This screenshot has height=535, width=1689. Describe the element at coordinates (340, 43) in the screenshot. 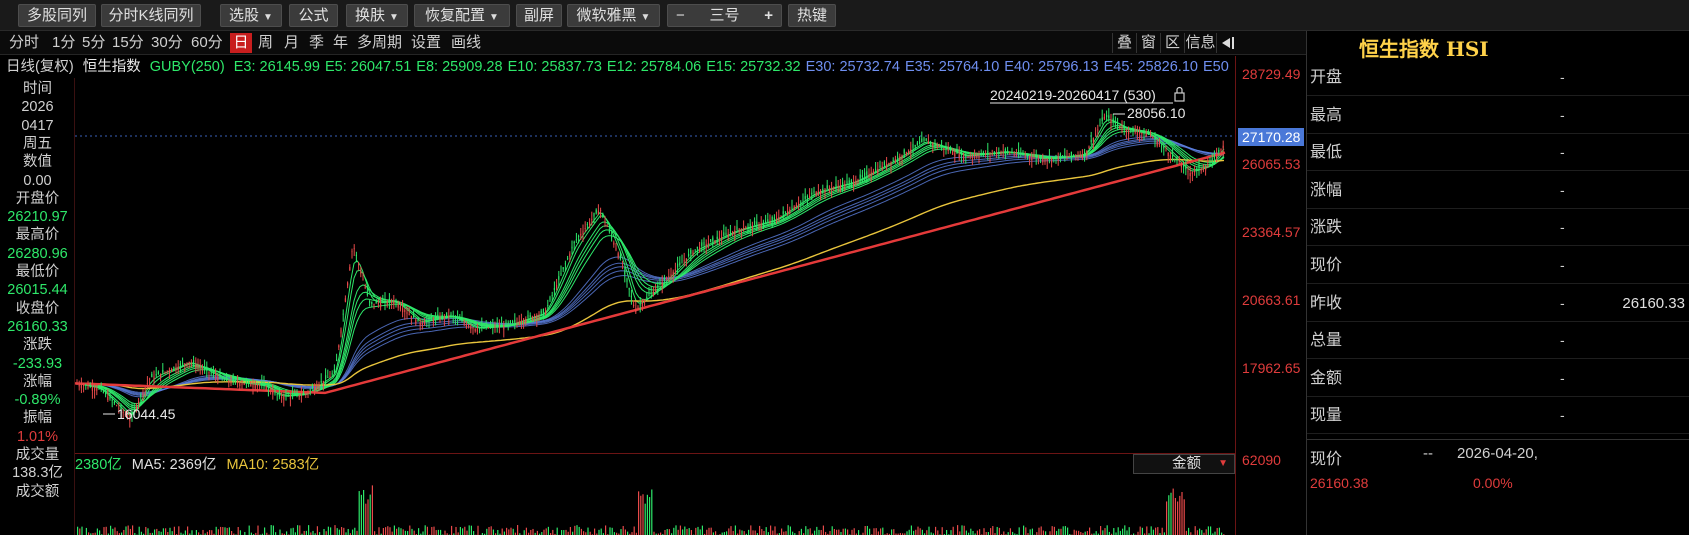

I see `period-year: 年` at that location.